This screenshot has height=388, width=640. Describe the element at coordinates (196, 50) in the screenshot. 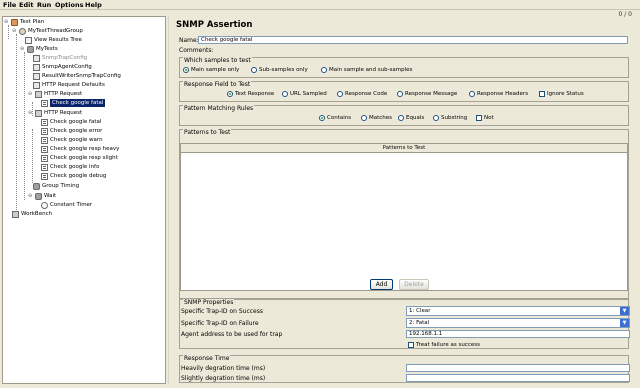

I see `comments-label: Comments:` at that location.